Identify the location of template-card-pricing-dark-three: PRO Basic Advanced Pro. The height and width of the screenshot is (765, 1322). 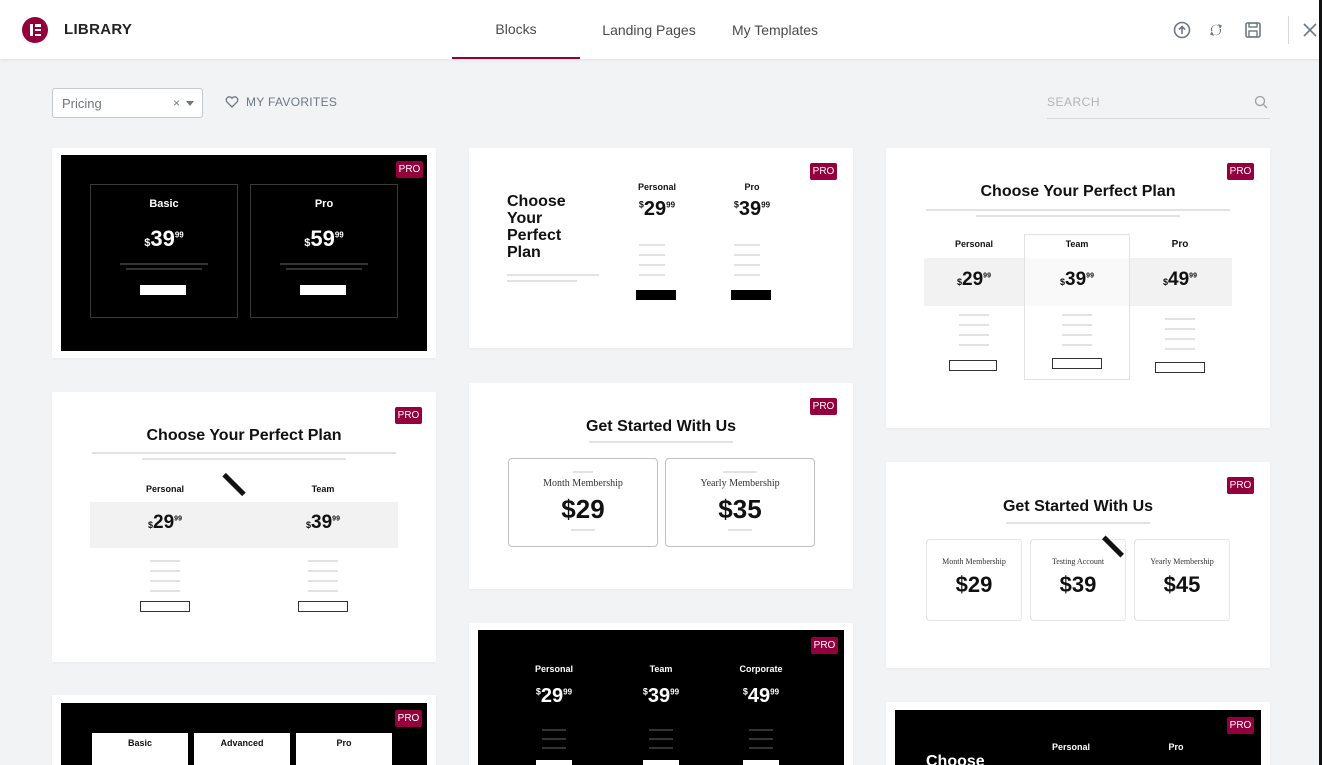
(244, 730).